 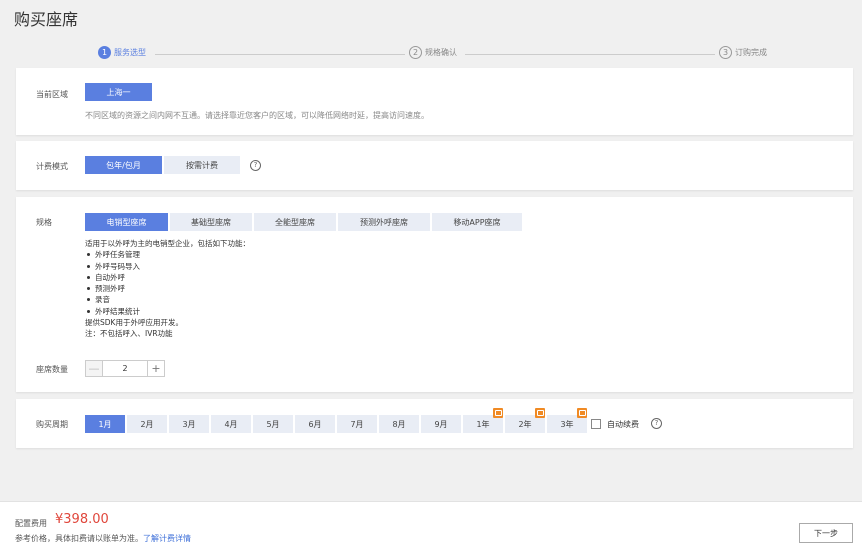 I want to click on sdk-note: 提供SDK用于外呼应用开发。, so click(x=134, y=323).